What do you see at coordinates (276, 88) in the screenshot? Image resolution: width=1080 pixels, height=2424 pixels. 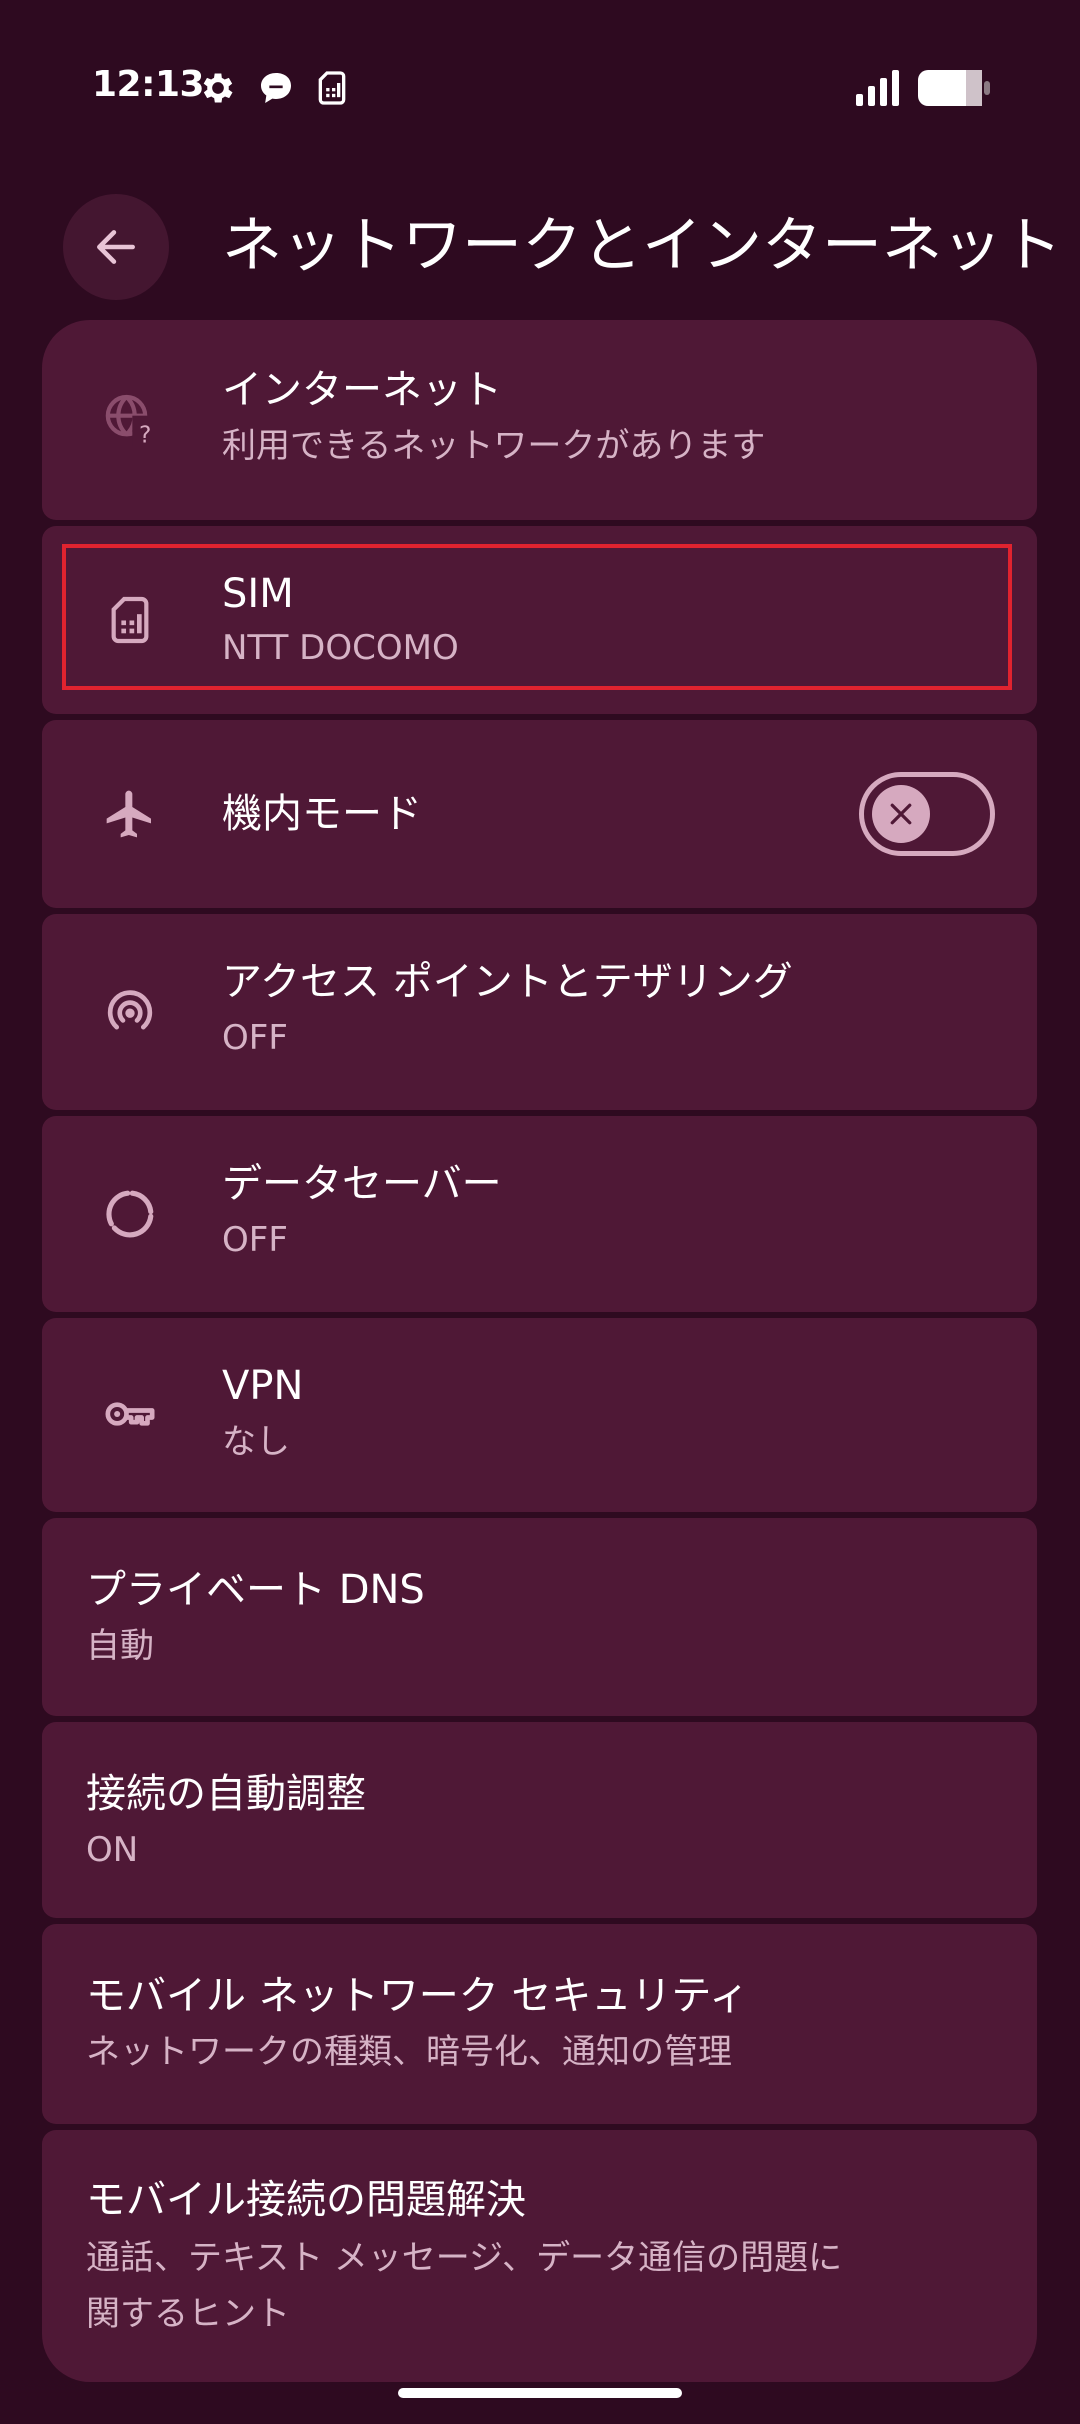 I see `chat-bubble-icon` at bounding box center [276, 88].